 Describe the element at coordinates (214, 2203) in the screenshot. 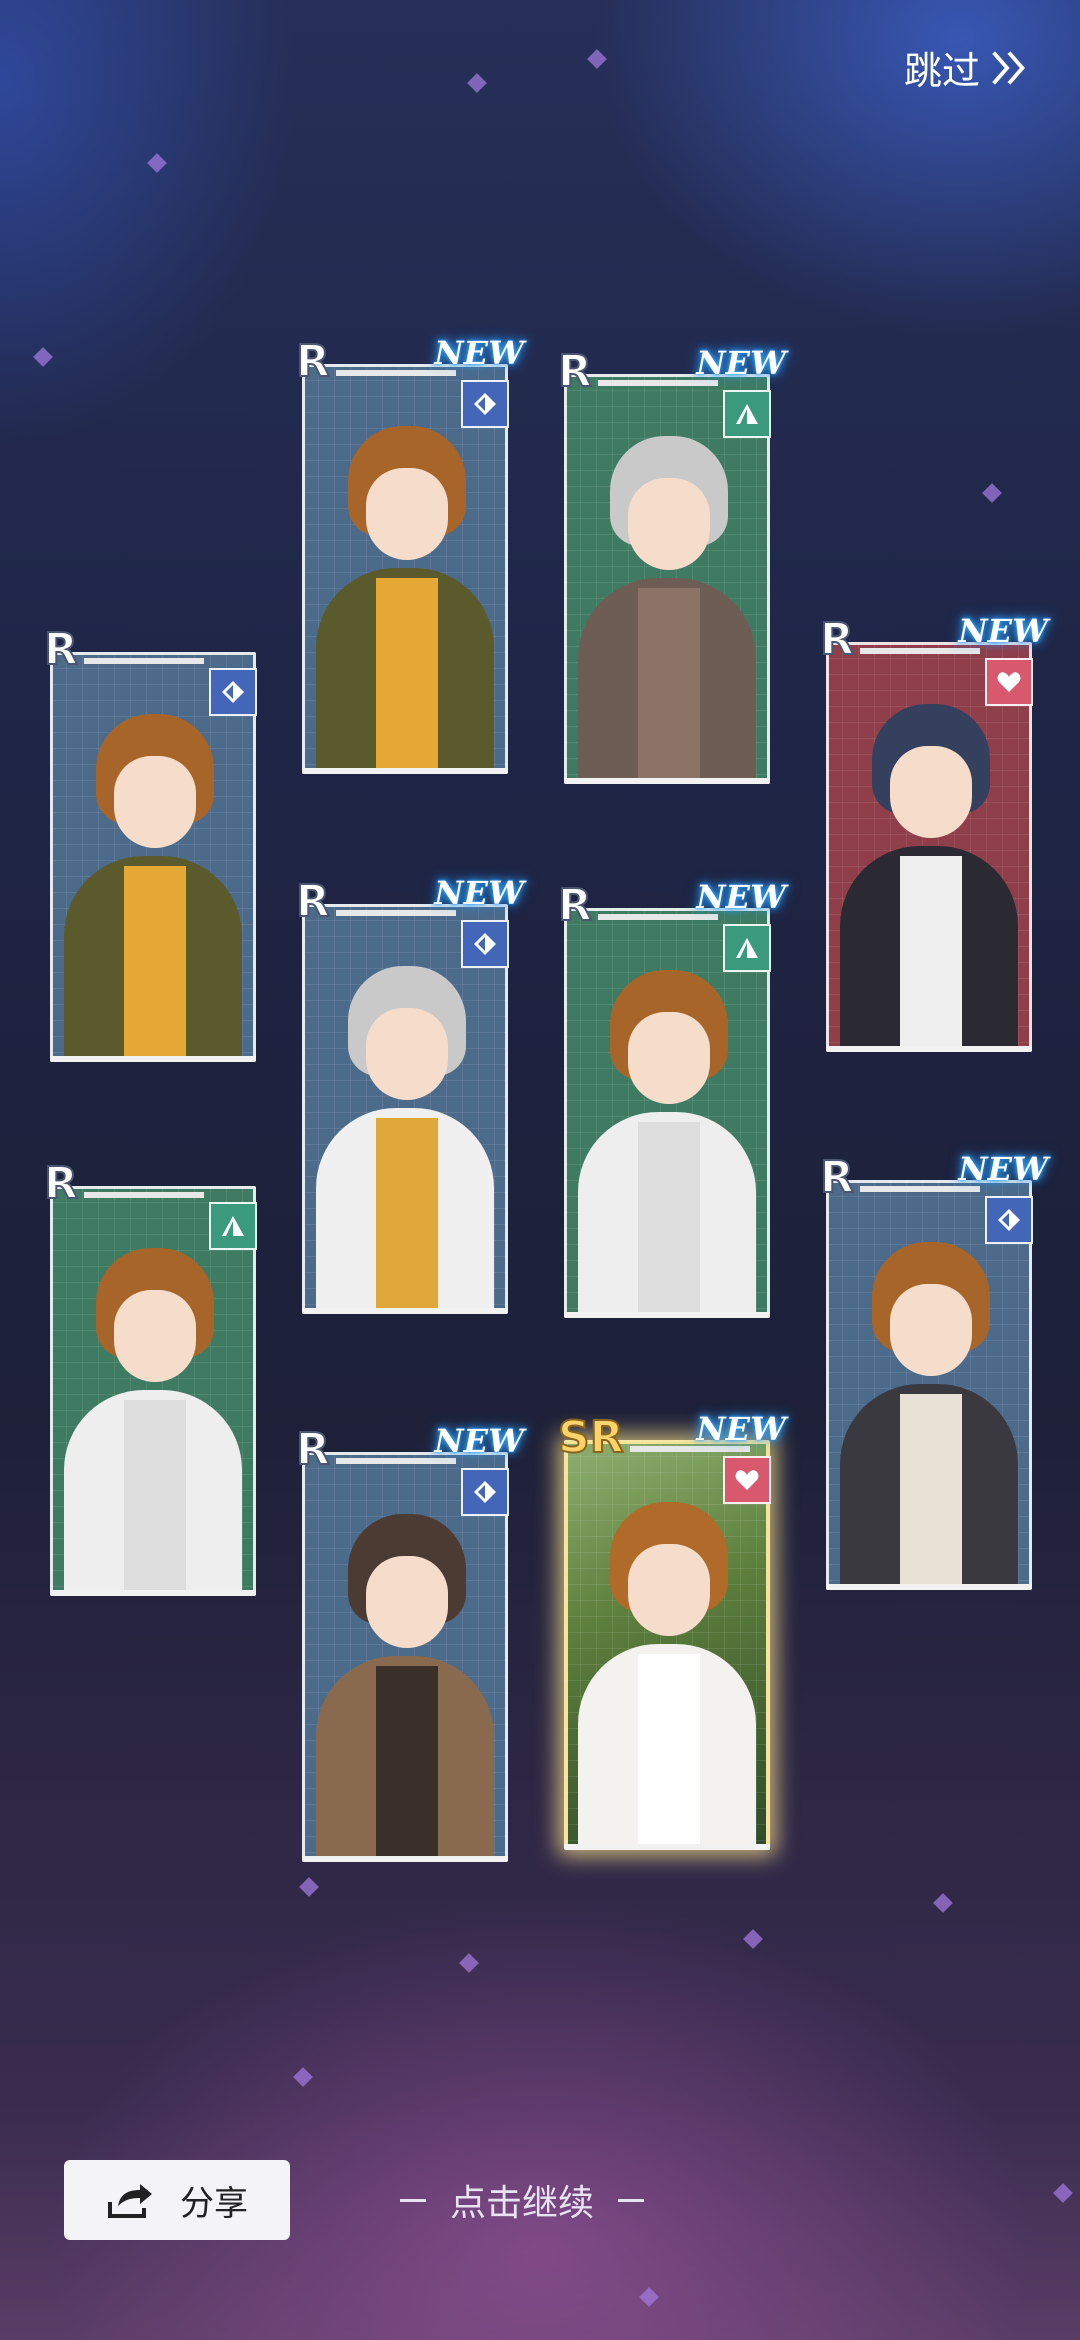

I see `share-label: 分享` at that location.